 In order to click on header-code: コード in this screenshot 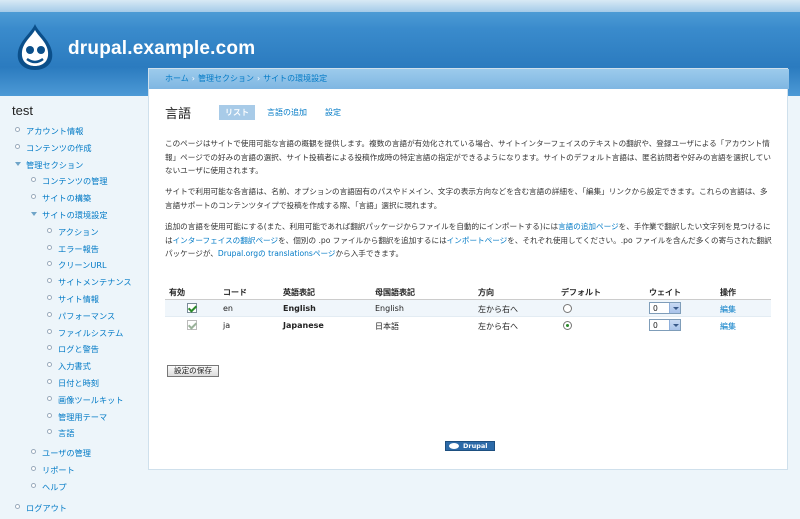, I will do `click(235, 292)`.